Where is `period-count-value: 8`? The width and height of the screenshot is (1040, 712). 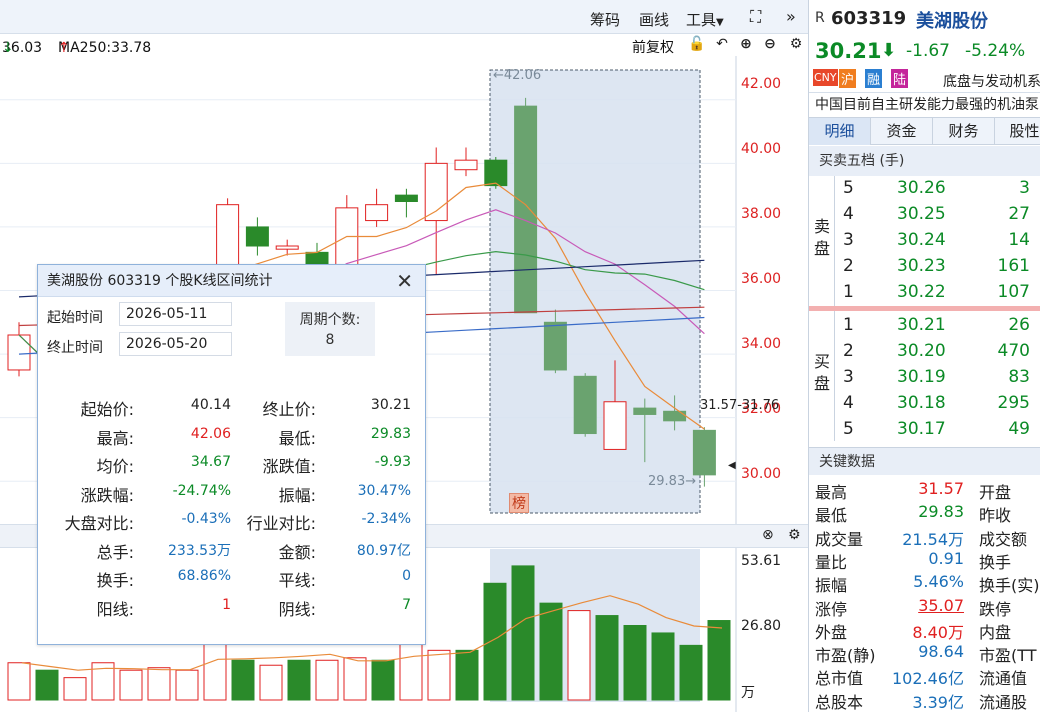
period-count-value: 8 is located at coordinates (330, 340).